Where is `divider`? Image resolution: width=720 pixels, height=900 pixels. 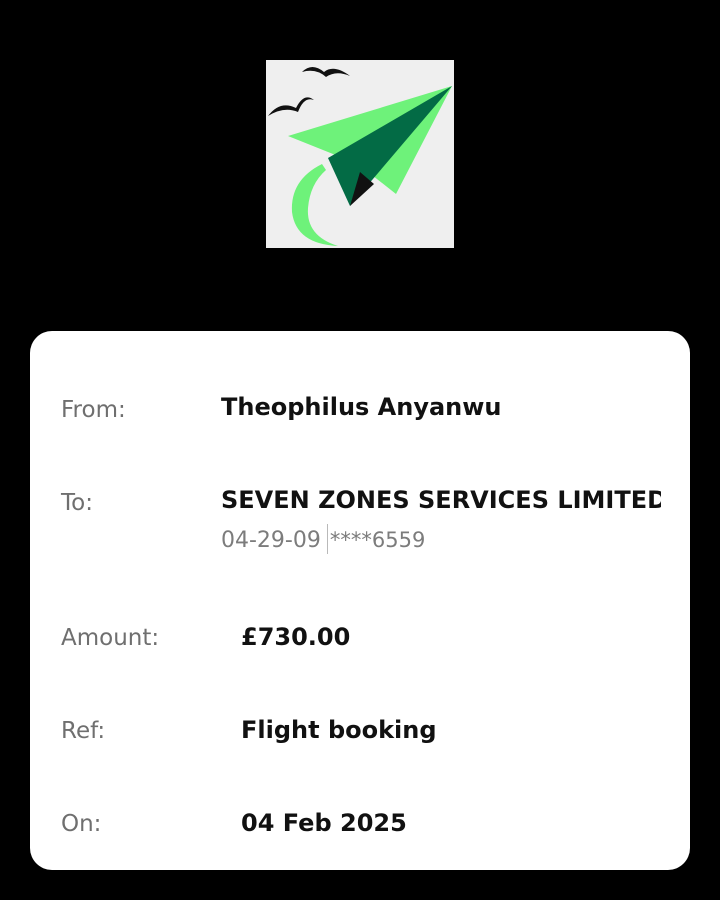
divider is located at coordinates (327, 539).